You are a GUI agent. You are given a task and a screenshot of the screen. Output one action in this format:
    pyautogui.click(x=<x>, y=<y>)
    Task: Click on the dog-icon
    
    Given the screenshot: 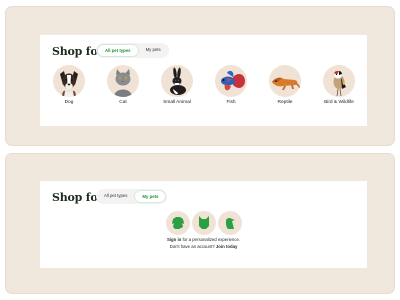 What is the action you would take?
    pyautogui.click(x=69, y=81)
    